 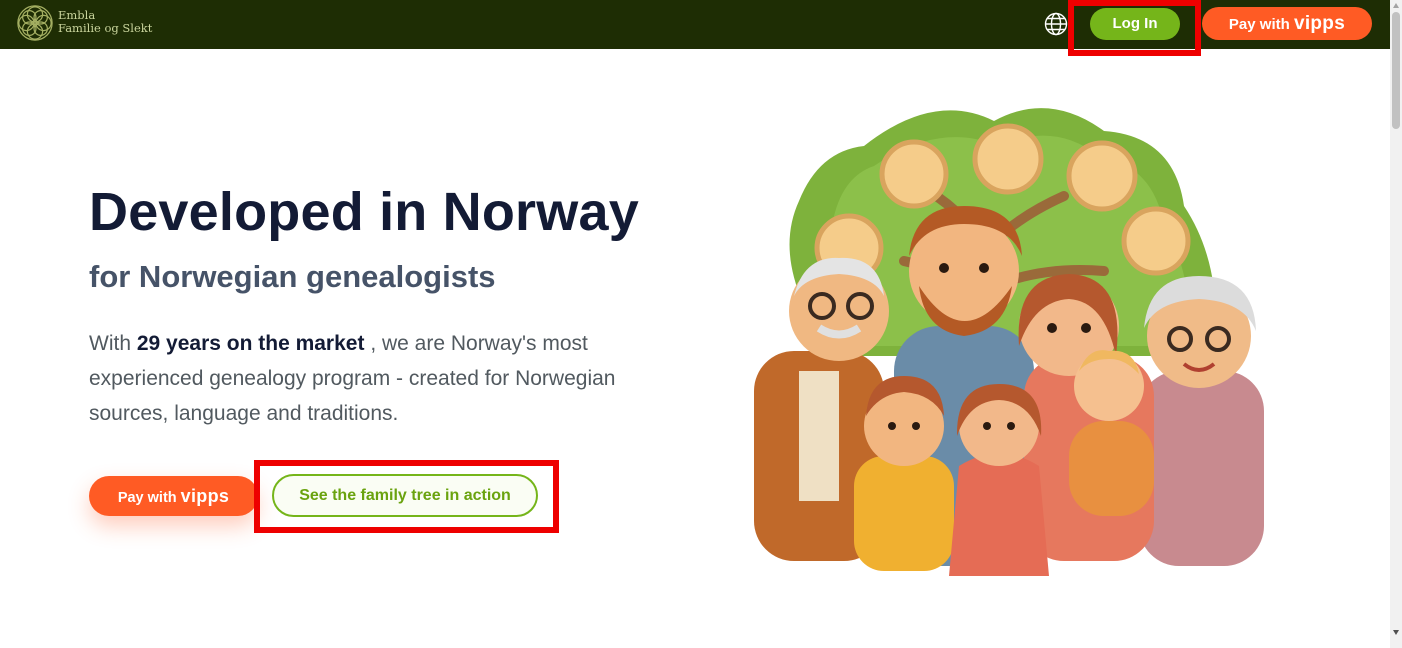 What do you see at coordinates (35, 23) in the screenshot?
I see `embla-logo-icon` at bounding box center [35, 23].